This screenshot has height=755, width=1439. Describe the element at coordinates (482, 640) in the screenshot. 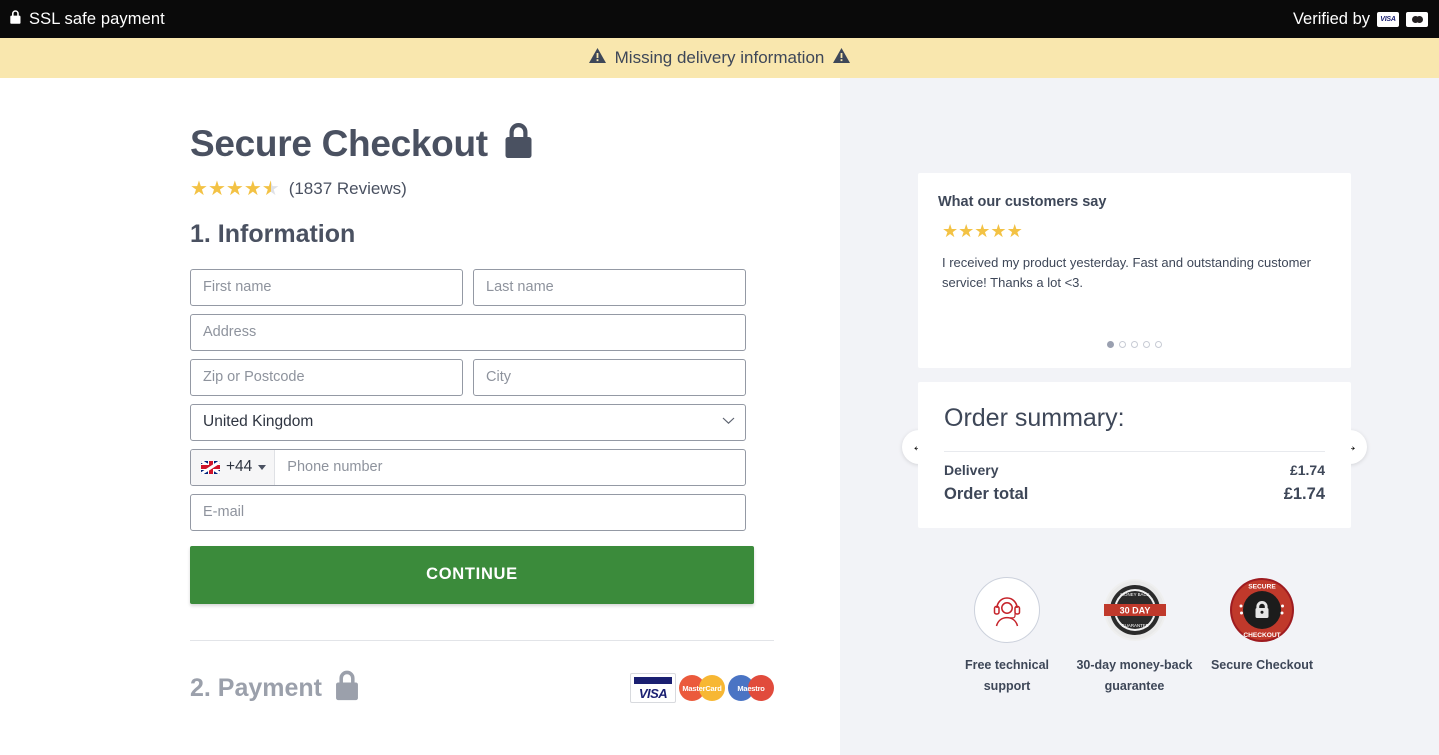

I see `section-divider` at that location.